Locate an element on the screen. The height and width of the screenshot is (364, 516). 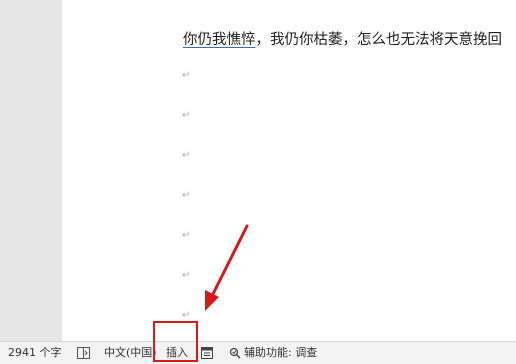
accessibility-status: 辅助功能: 调查 is located at coordinates (280, 353).